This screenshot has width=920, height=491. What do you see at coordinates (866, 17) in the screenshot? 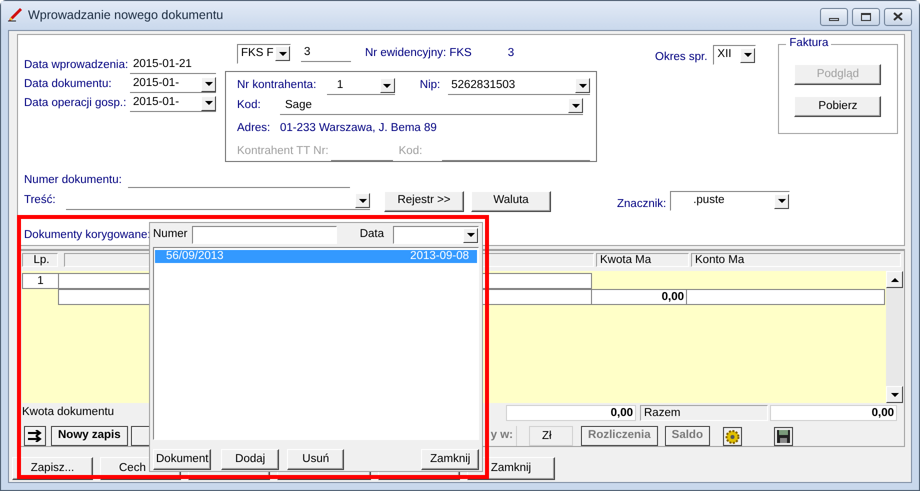
I see `maximize-button` at bounding box center [866, 17].